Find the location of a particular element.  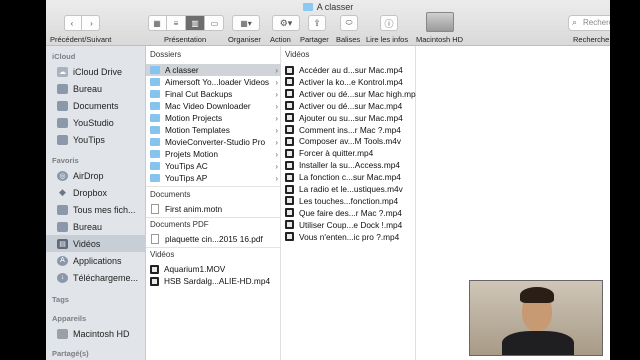

desktop-icon is located at coordinates (62, 226).